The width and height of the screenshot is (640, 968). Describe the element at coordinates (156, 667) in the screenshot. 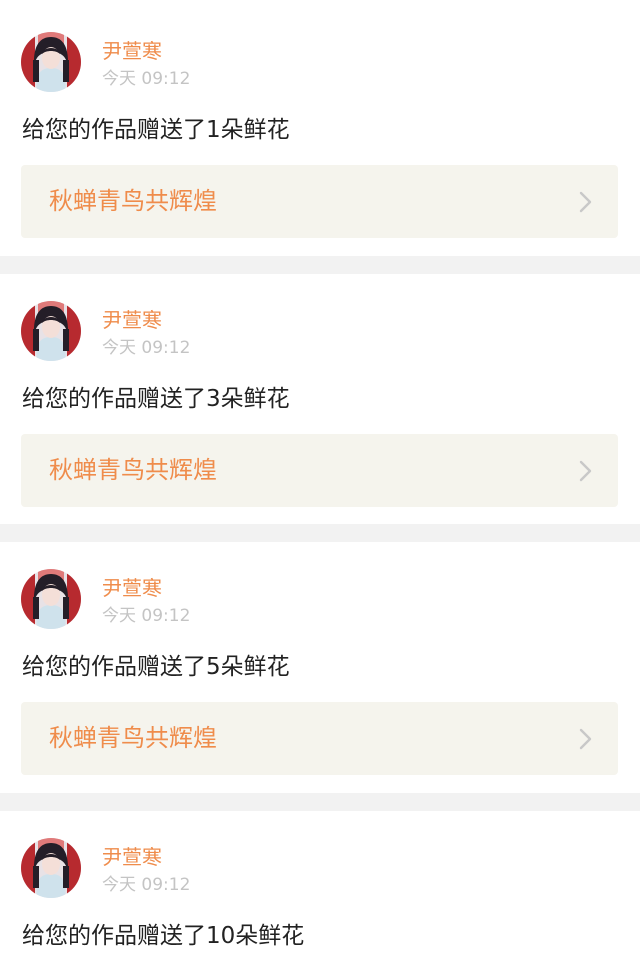

I see `gift-message: 给您的作品赠送了5朵鲜花` at that location.